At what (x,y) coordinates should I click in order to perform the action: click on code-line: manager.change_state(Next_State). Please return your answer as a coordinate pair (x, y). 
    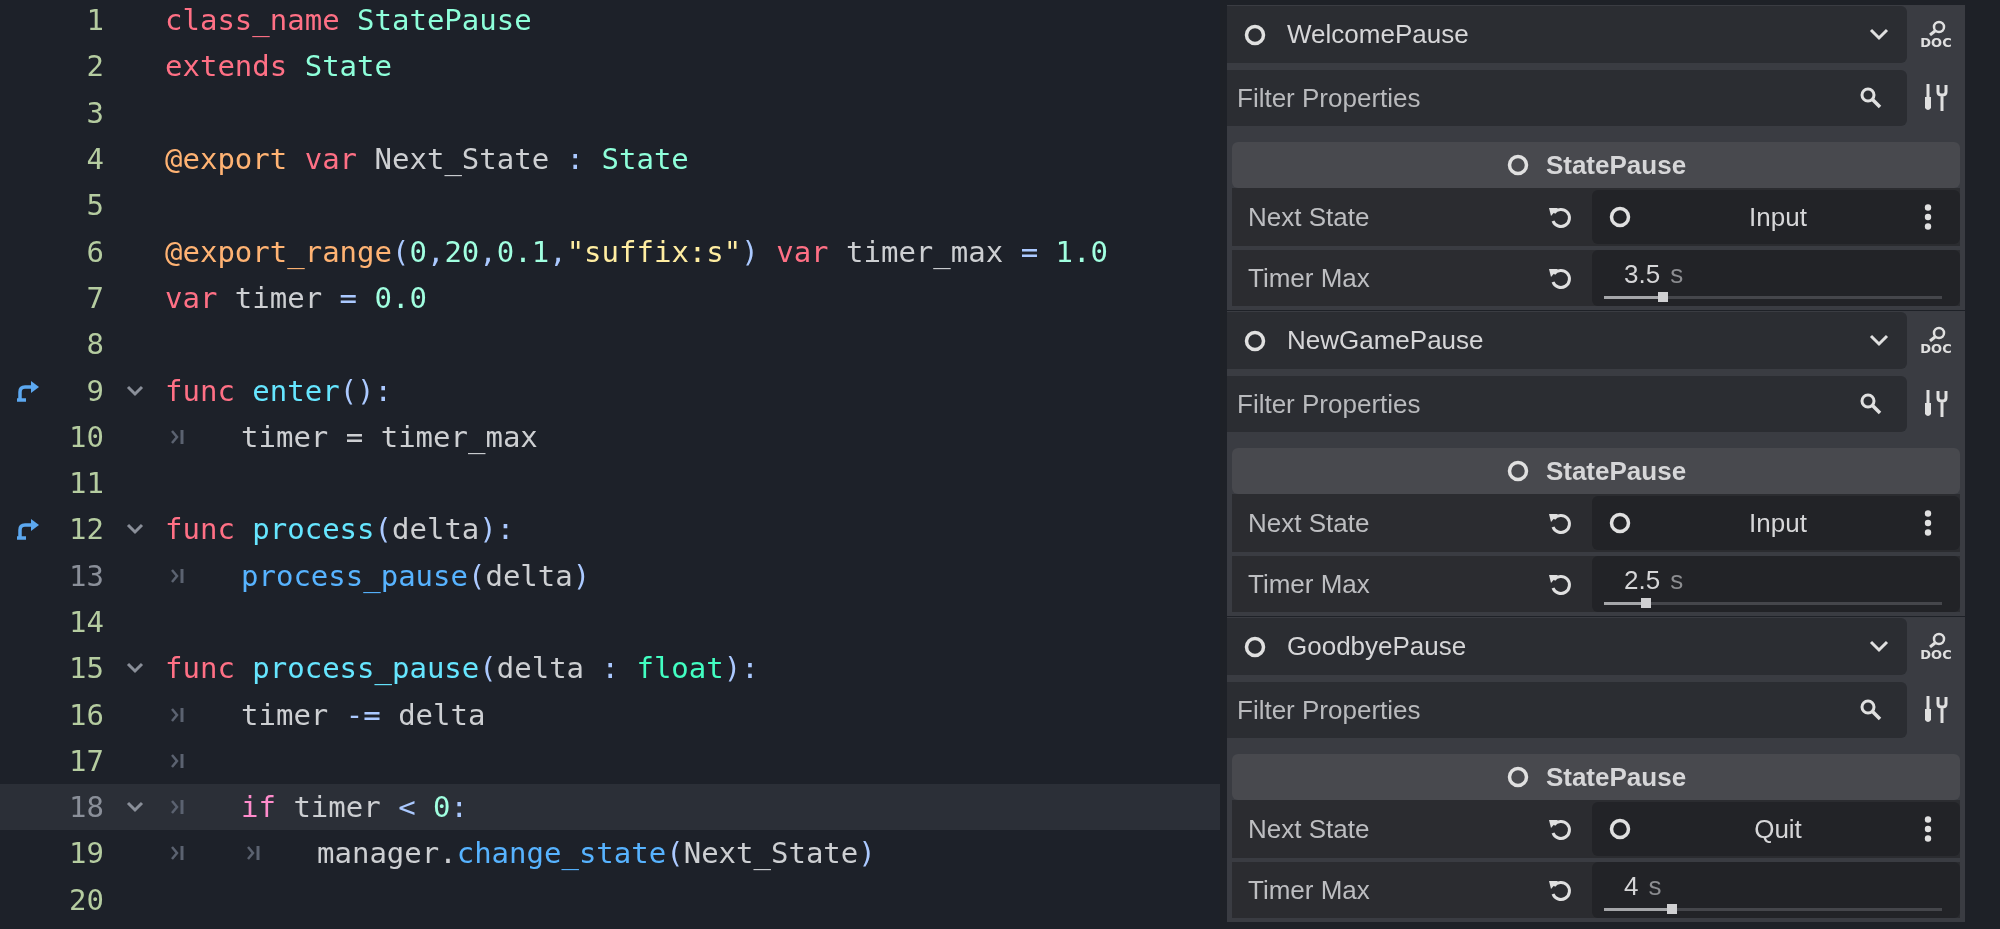
    Looking at the image, I should click on (596, 853).